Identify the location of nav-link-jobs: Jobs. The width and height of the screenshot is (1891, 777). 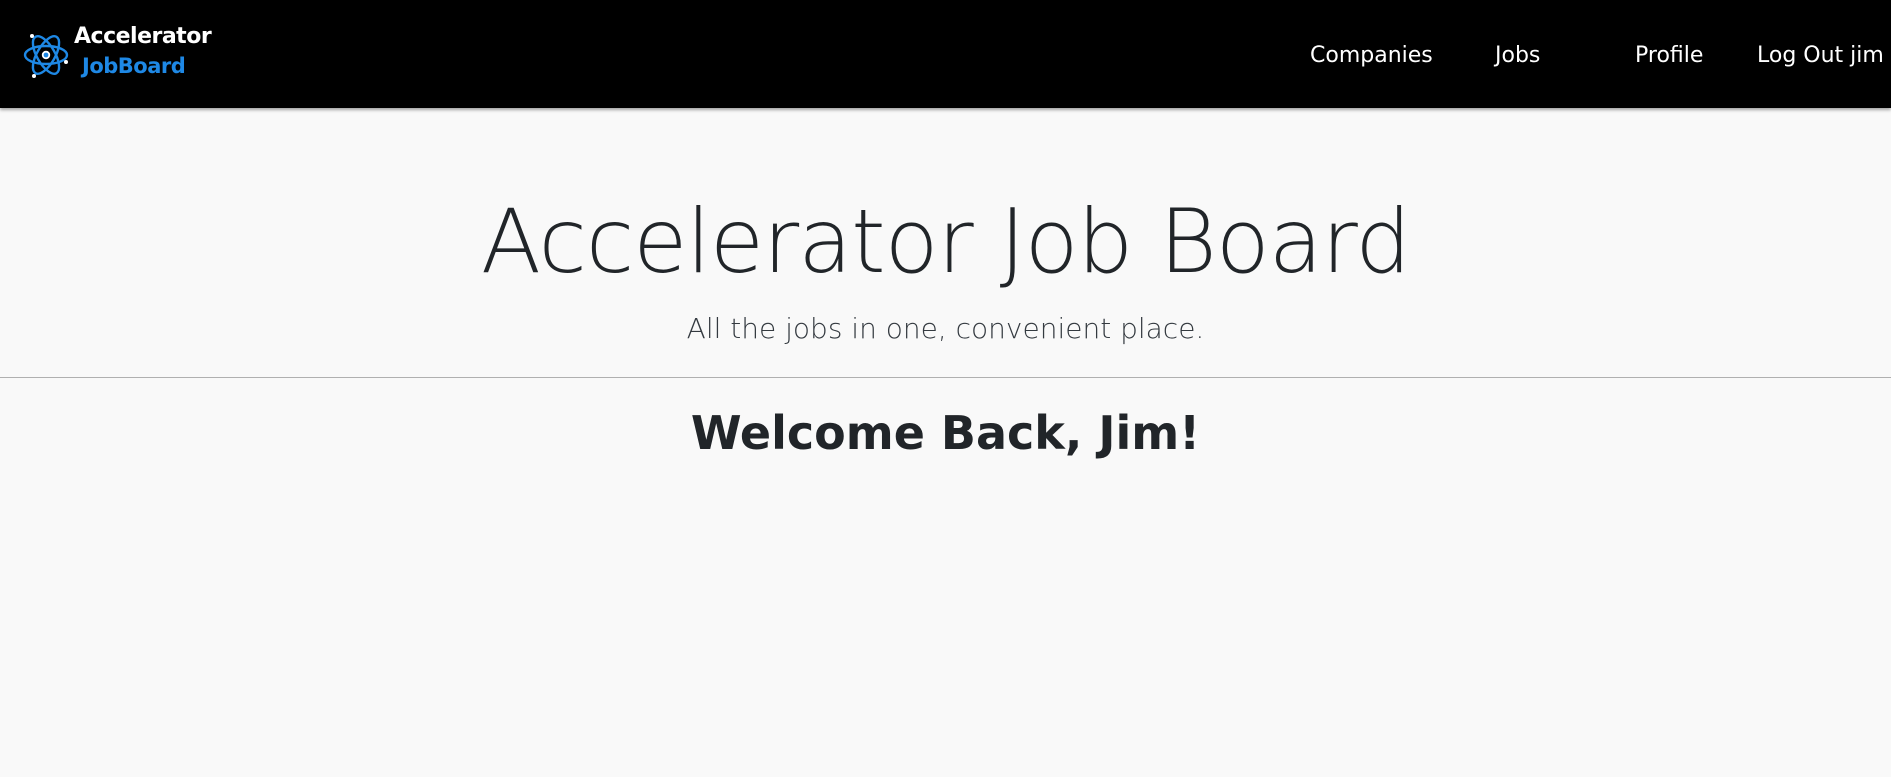
(1517, 56).